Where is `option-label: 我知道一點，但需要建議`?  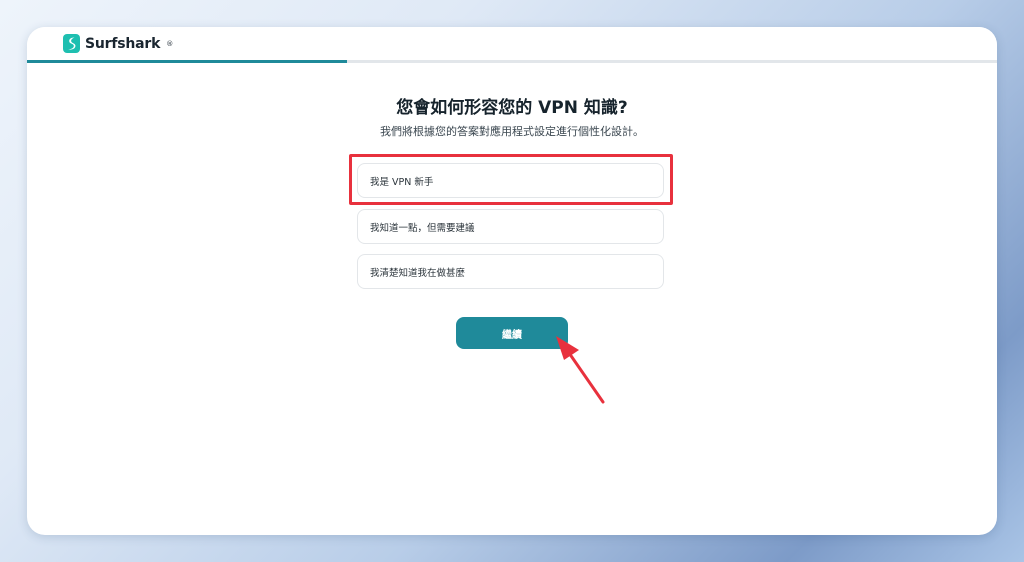
option-label: 我知道一點，但需要建議 is located at coordinates (422, 228).